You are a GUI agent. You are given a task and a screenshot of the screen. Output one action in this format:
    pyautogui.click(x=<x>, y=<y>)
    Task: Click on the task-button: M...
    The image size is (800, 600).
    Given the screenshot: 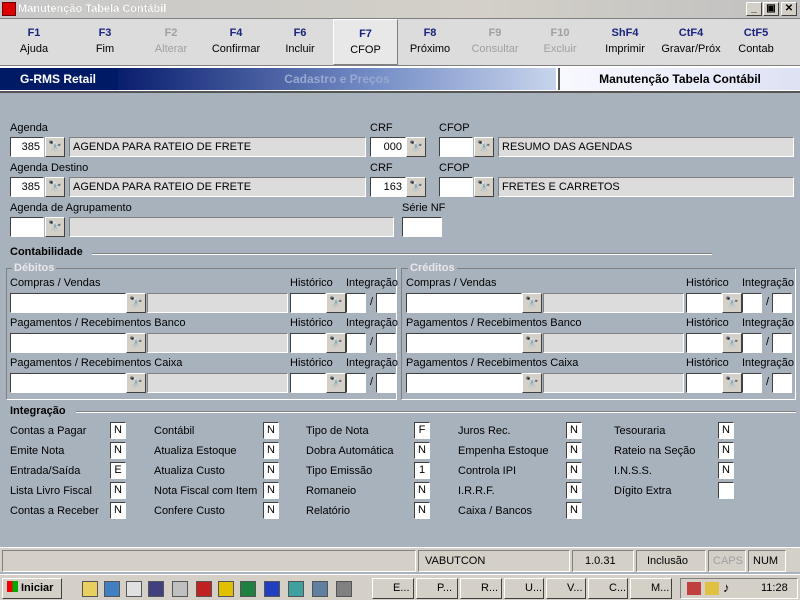 What is the action you would take?
    pyautogui.click(x=651, y=588)
    